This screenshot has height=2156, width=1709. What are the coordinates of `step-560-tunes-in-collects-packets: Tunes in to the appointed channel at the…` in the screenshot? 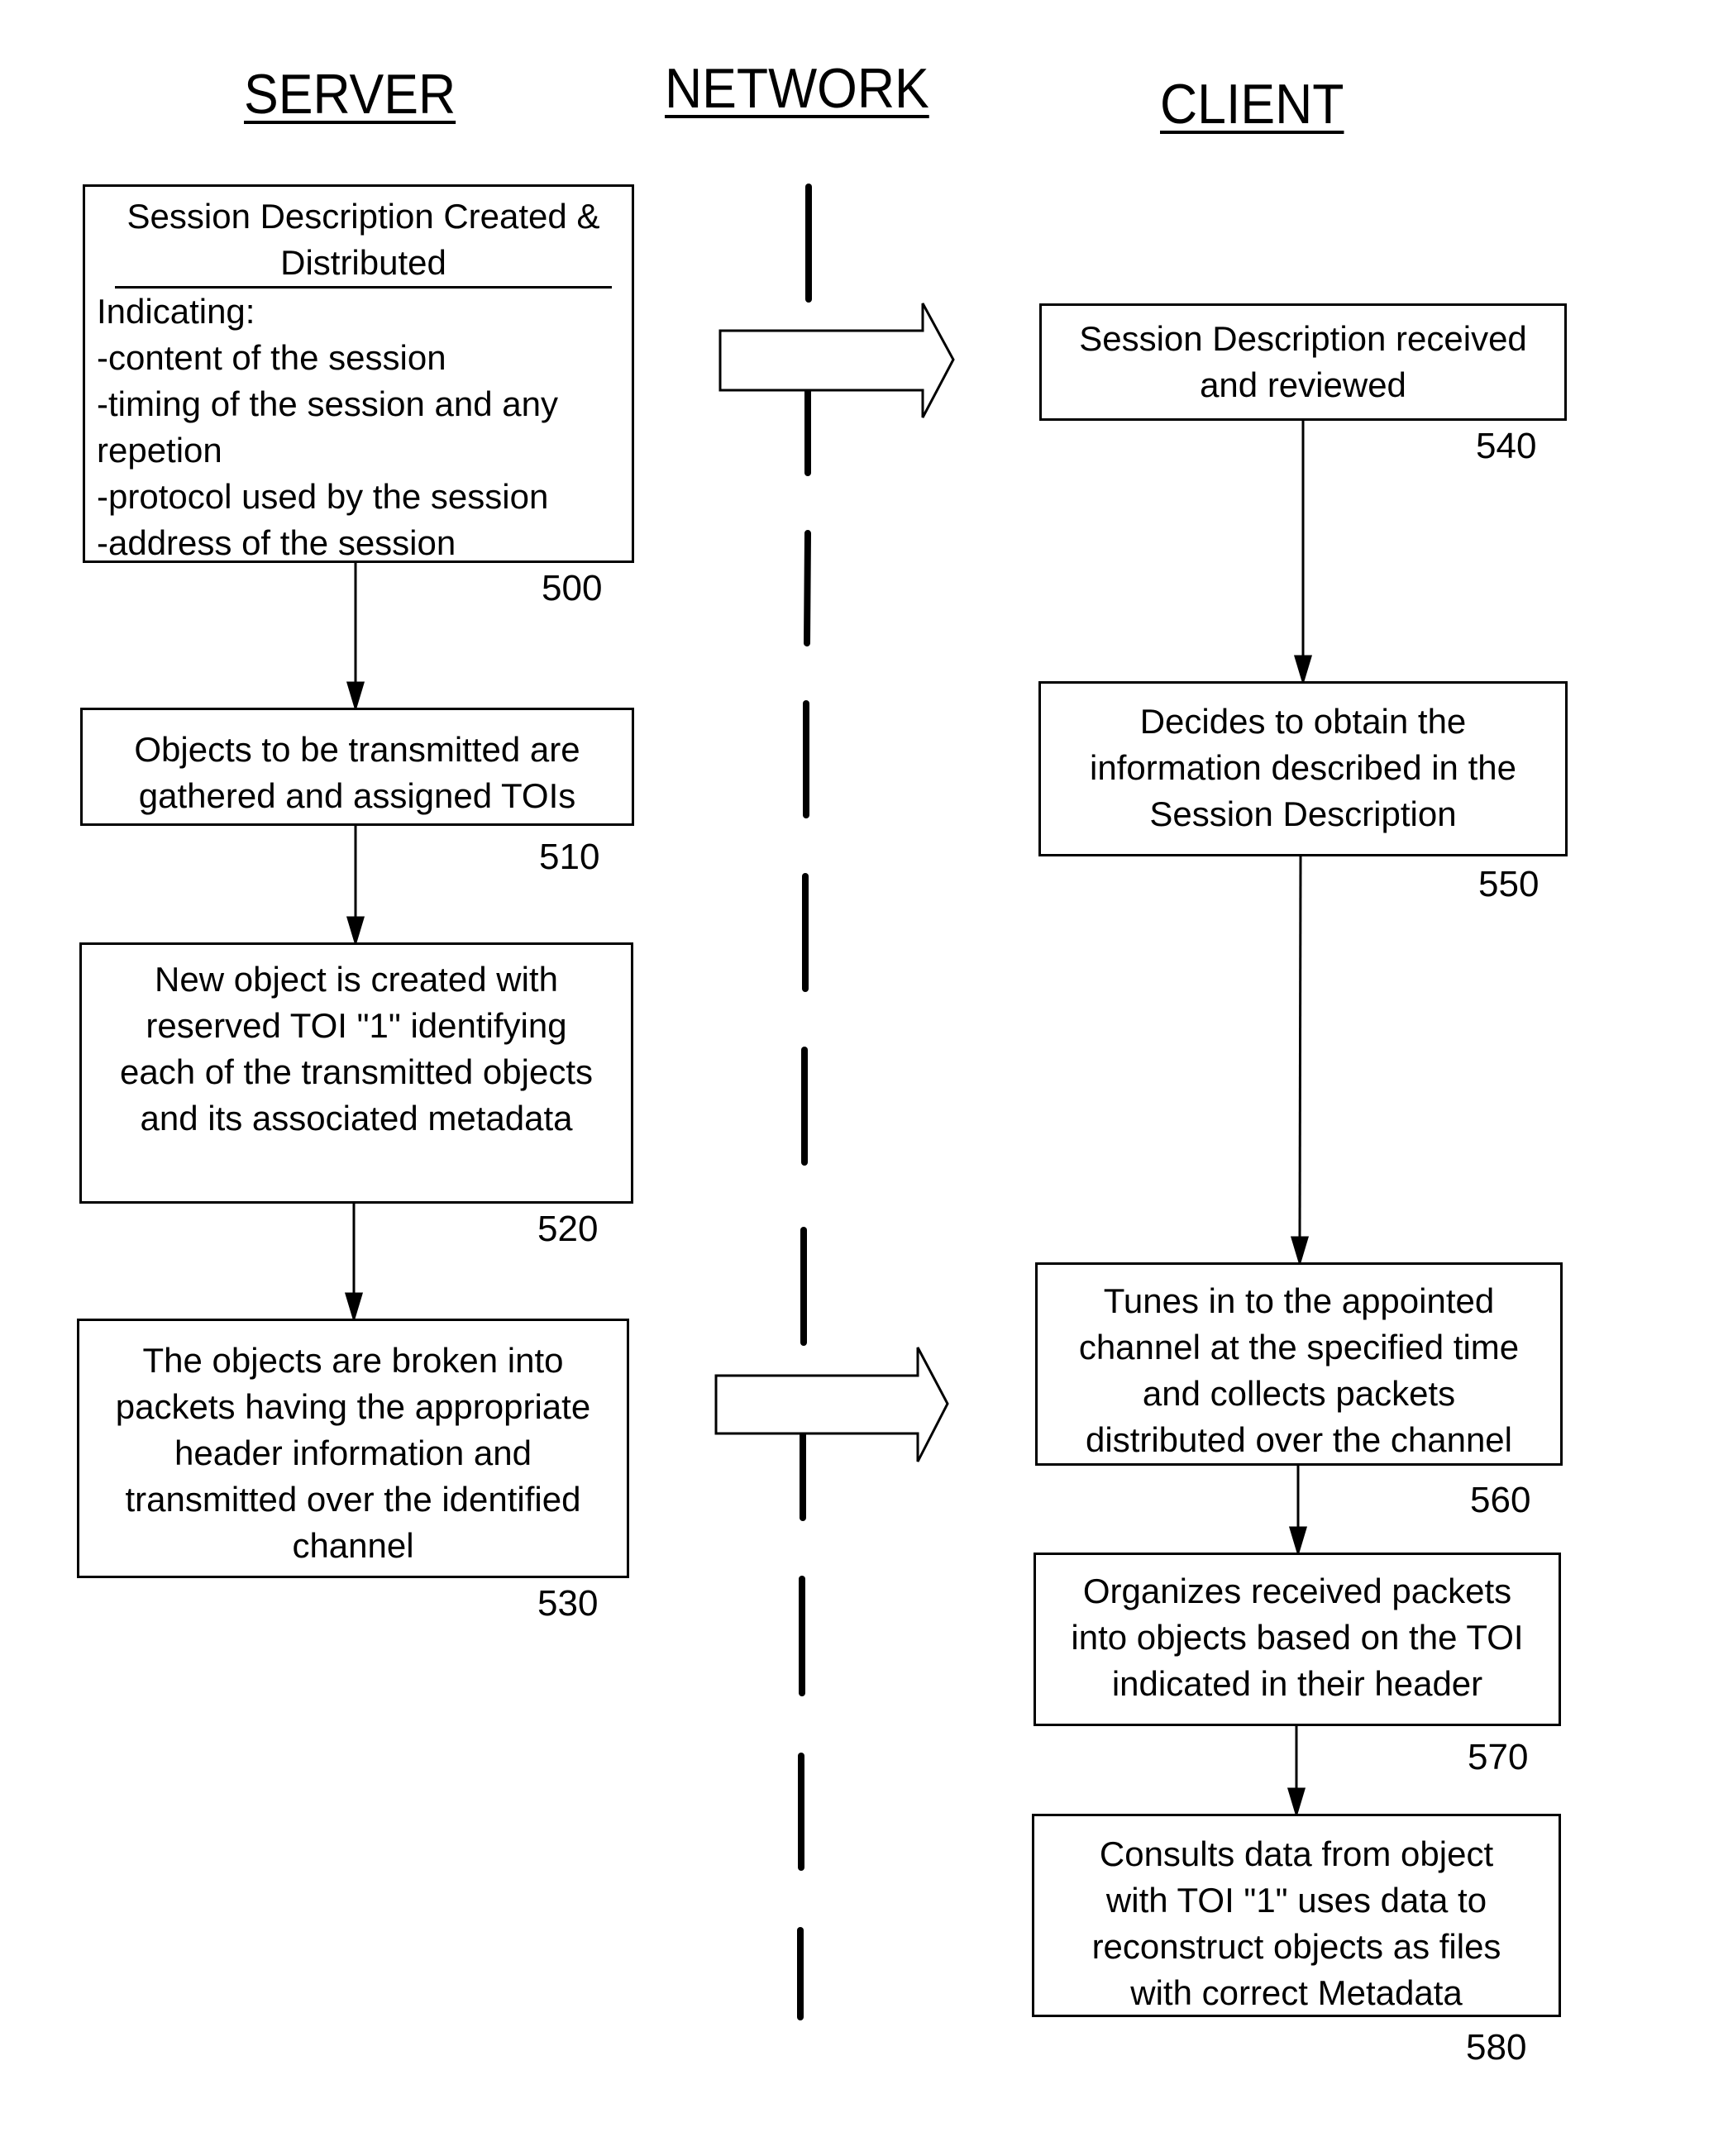 It's located at (1299, 1364).